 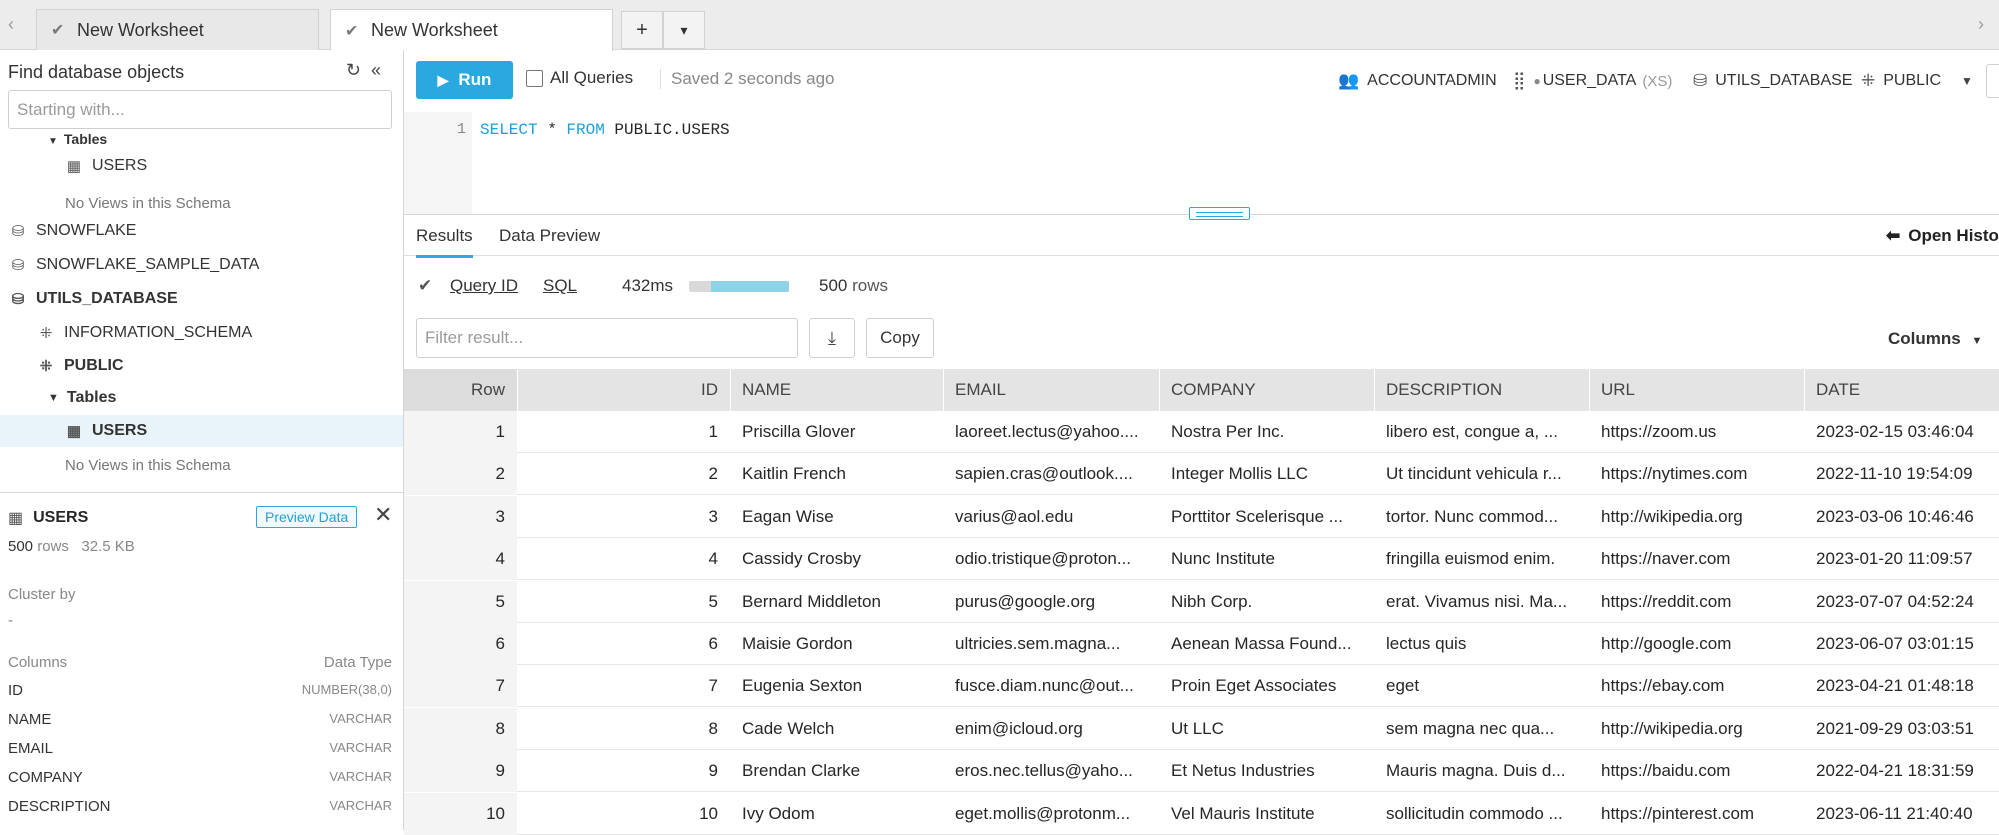 What do you see at coordinates (579, 78) in the screenshot?
I see `all-queries-checkbox: All Queries` at bounding box center [579, 78].